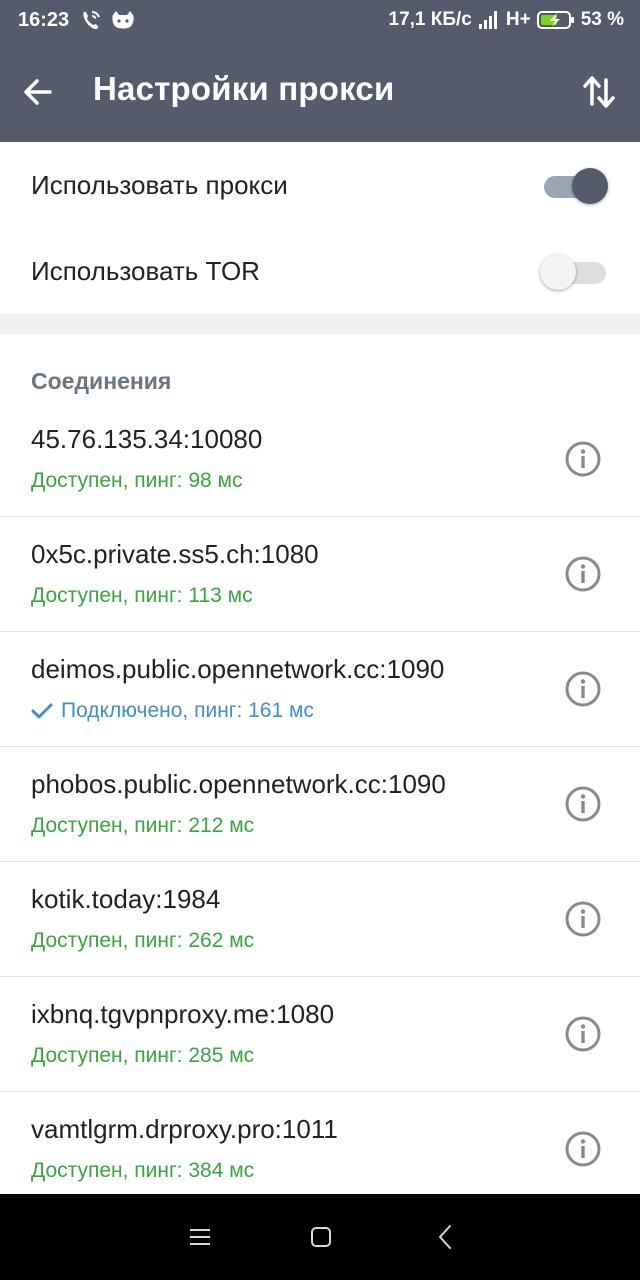 The width and height of the screenshot is (640, 1280). Describe the element at coordinates (487, 20) in the screenshot. I see `signal-icon` at that location.